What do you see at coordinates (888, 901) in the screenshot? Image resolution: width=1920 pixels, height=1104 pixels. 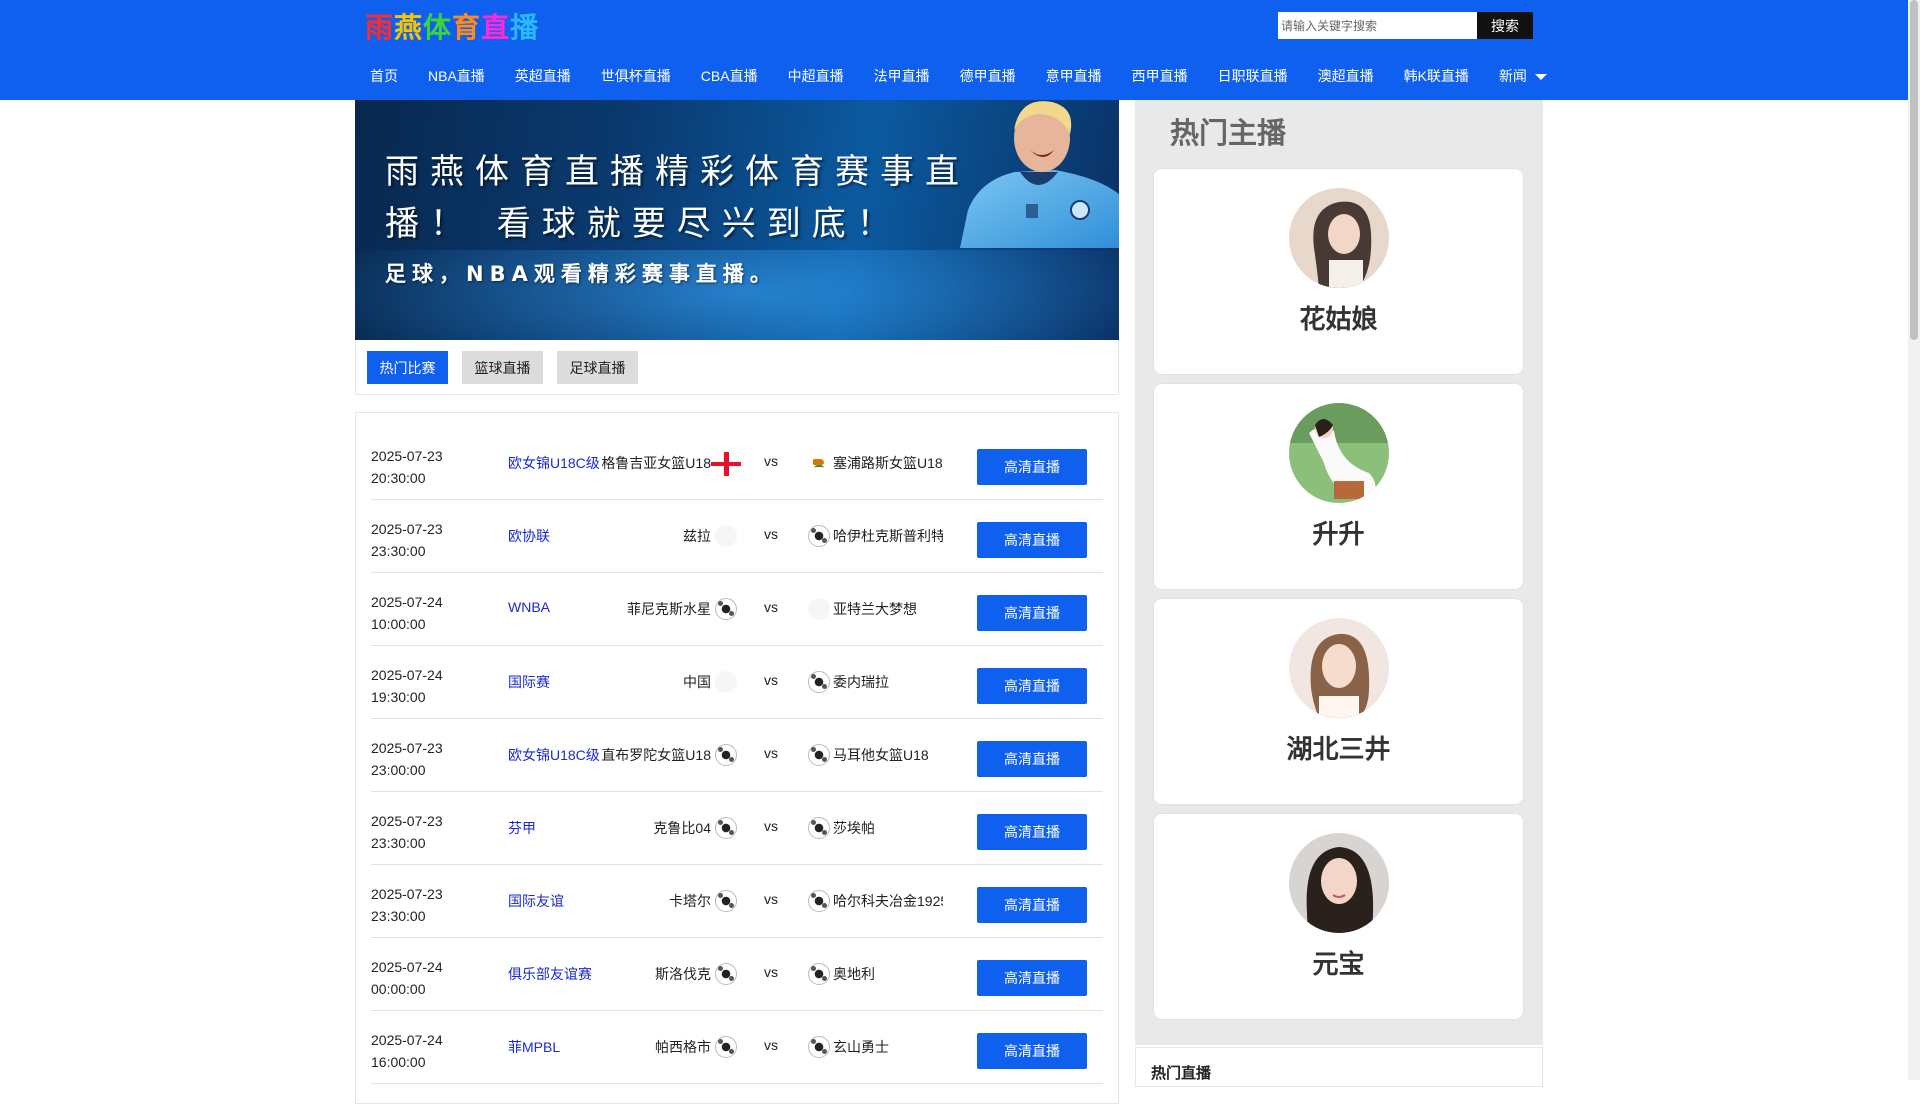 I see `away-team: 哈尔科夫冶金1925` at bounding box center [888, 901].